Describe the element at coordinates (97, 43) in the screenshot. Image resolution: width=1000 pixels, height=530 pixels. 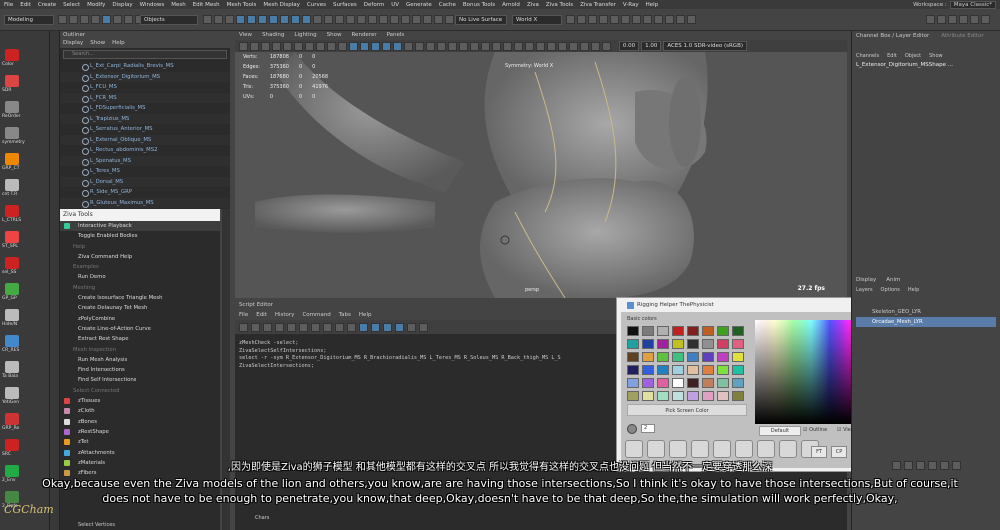
I see `outliner-menu-item: Show` at that location.